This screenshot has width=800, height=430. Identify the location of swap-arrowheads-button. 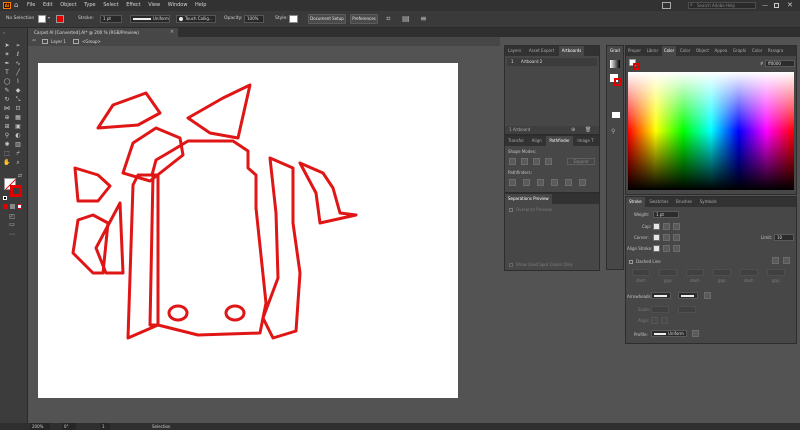
(707, 295).